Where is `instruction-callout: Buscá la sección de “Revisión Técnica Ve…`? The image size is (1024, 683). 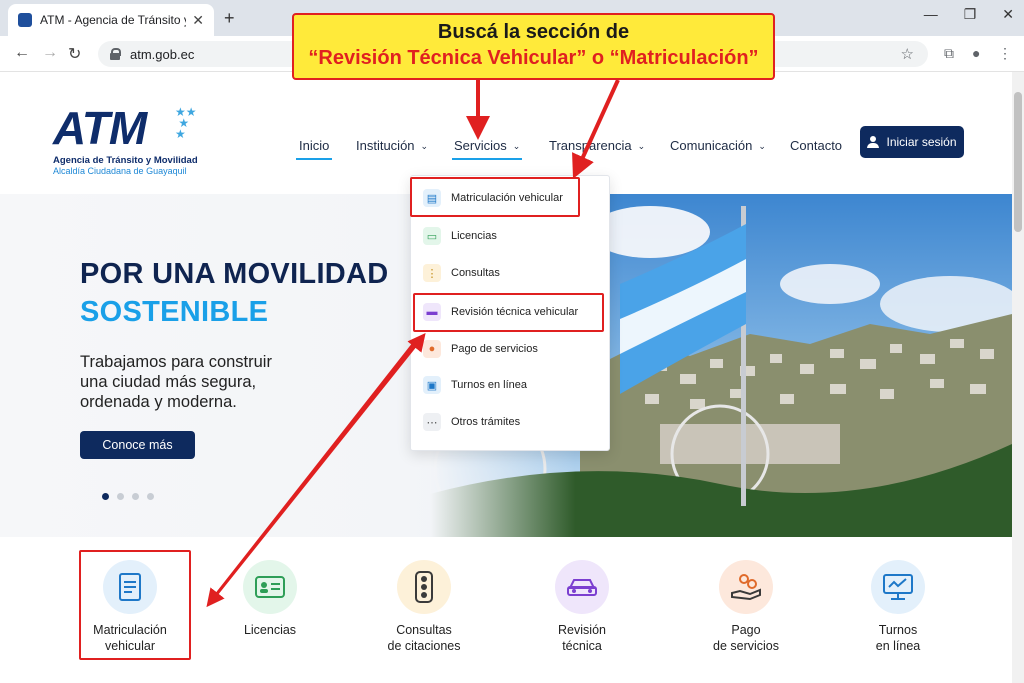
instruction-callout: Buscá la sección de “Revisión Técnica Ve… is located at coordinates (533, 46).